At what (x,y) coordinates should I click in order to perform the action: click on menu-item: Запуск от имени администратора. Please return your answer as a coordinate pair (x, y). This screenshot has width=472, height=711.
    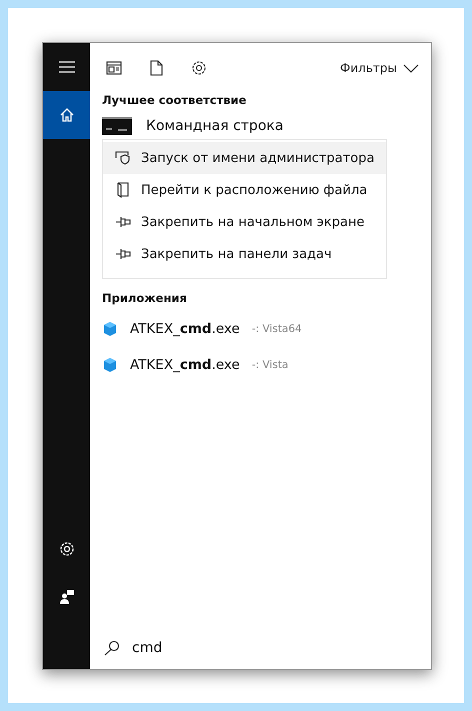
    Looking at the image, I should click on (244, 158).